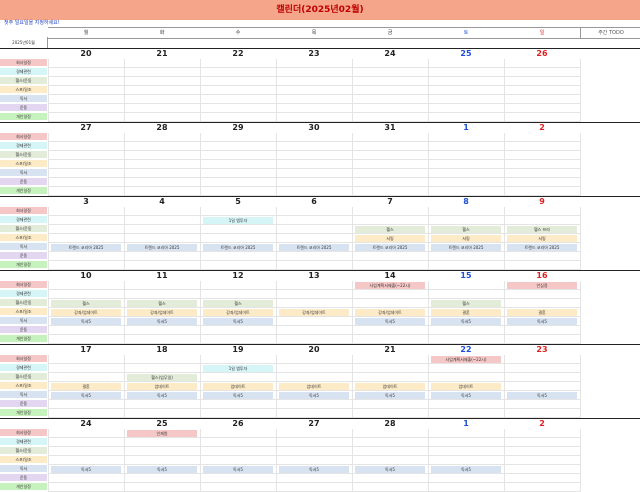 This screenshot has width=640, height=492. I want to click on day-number: 17, so click(86, 349).